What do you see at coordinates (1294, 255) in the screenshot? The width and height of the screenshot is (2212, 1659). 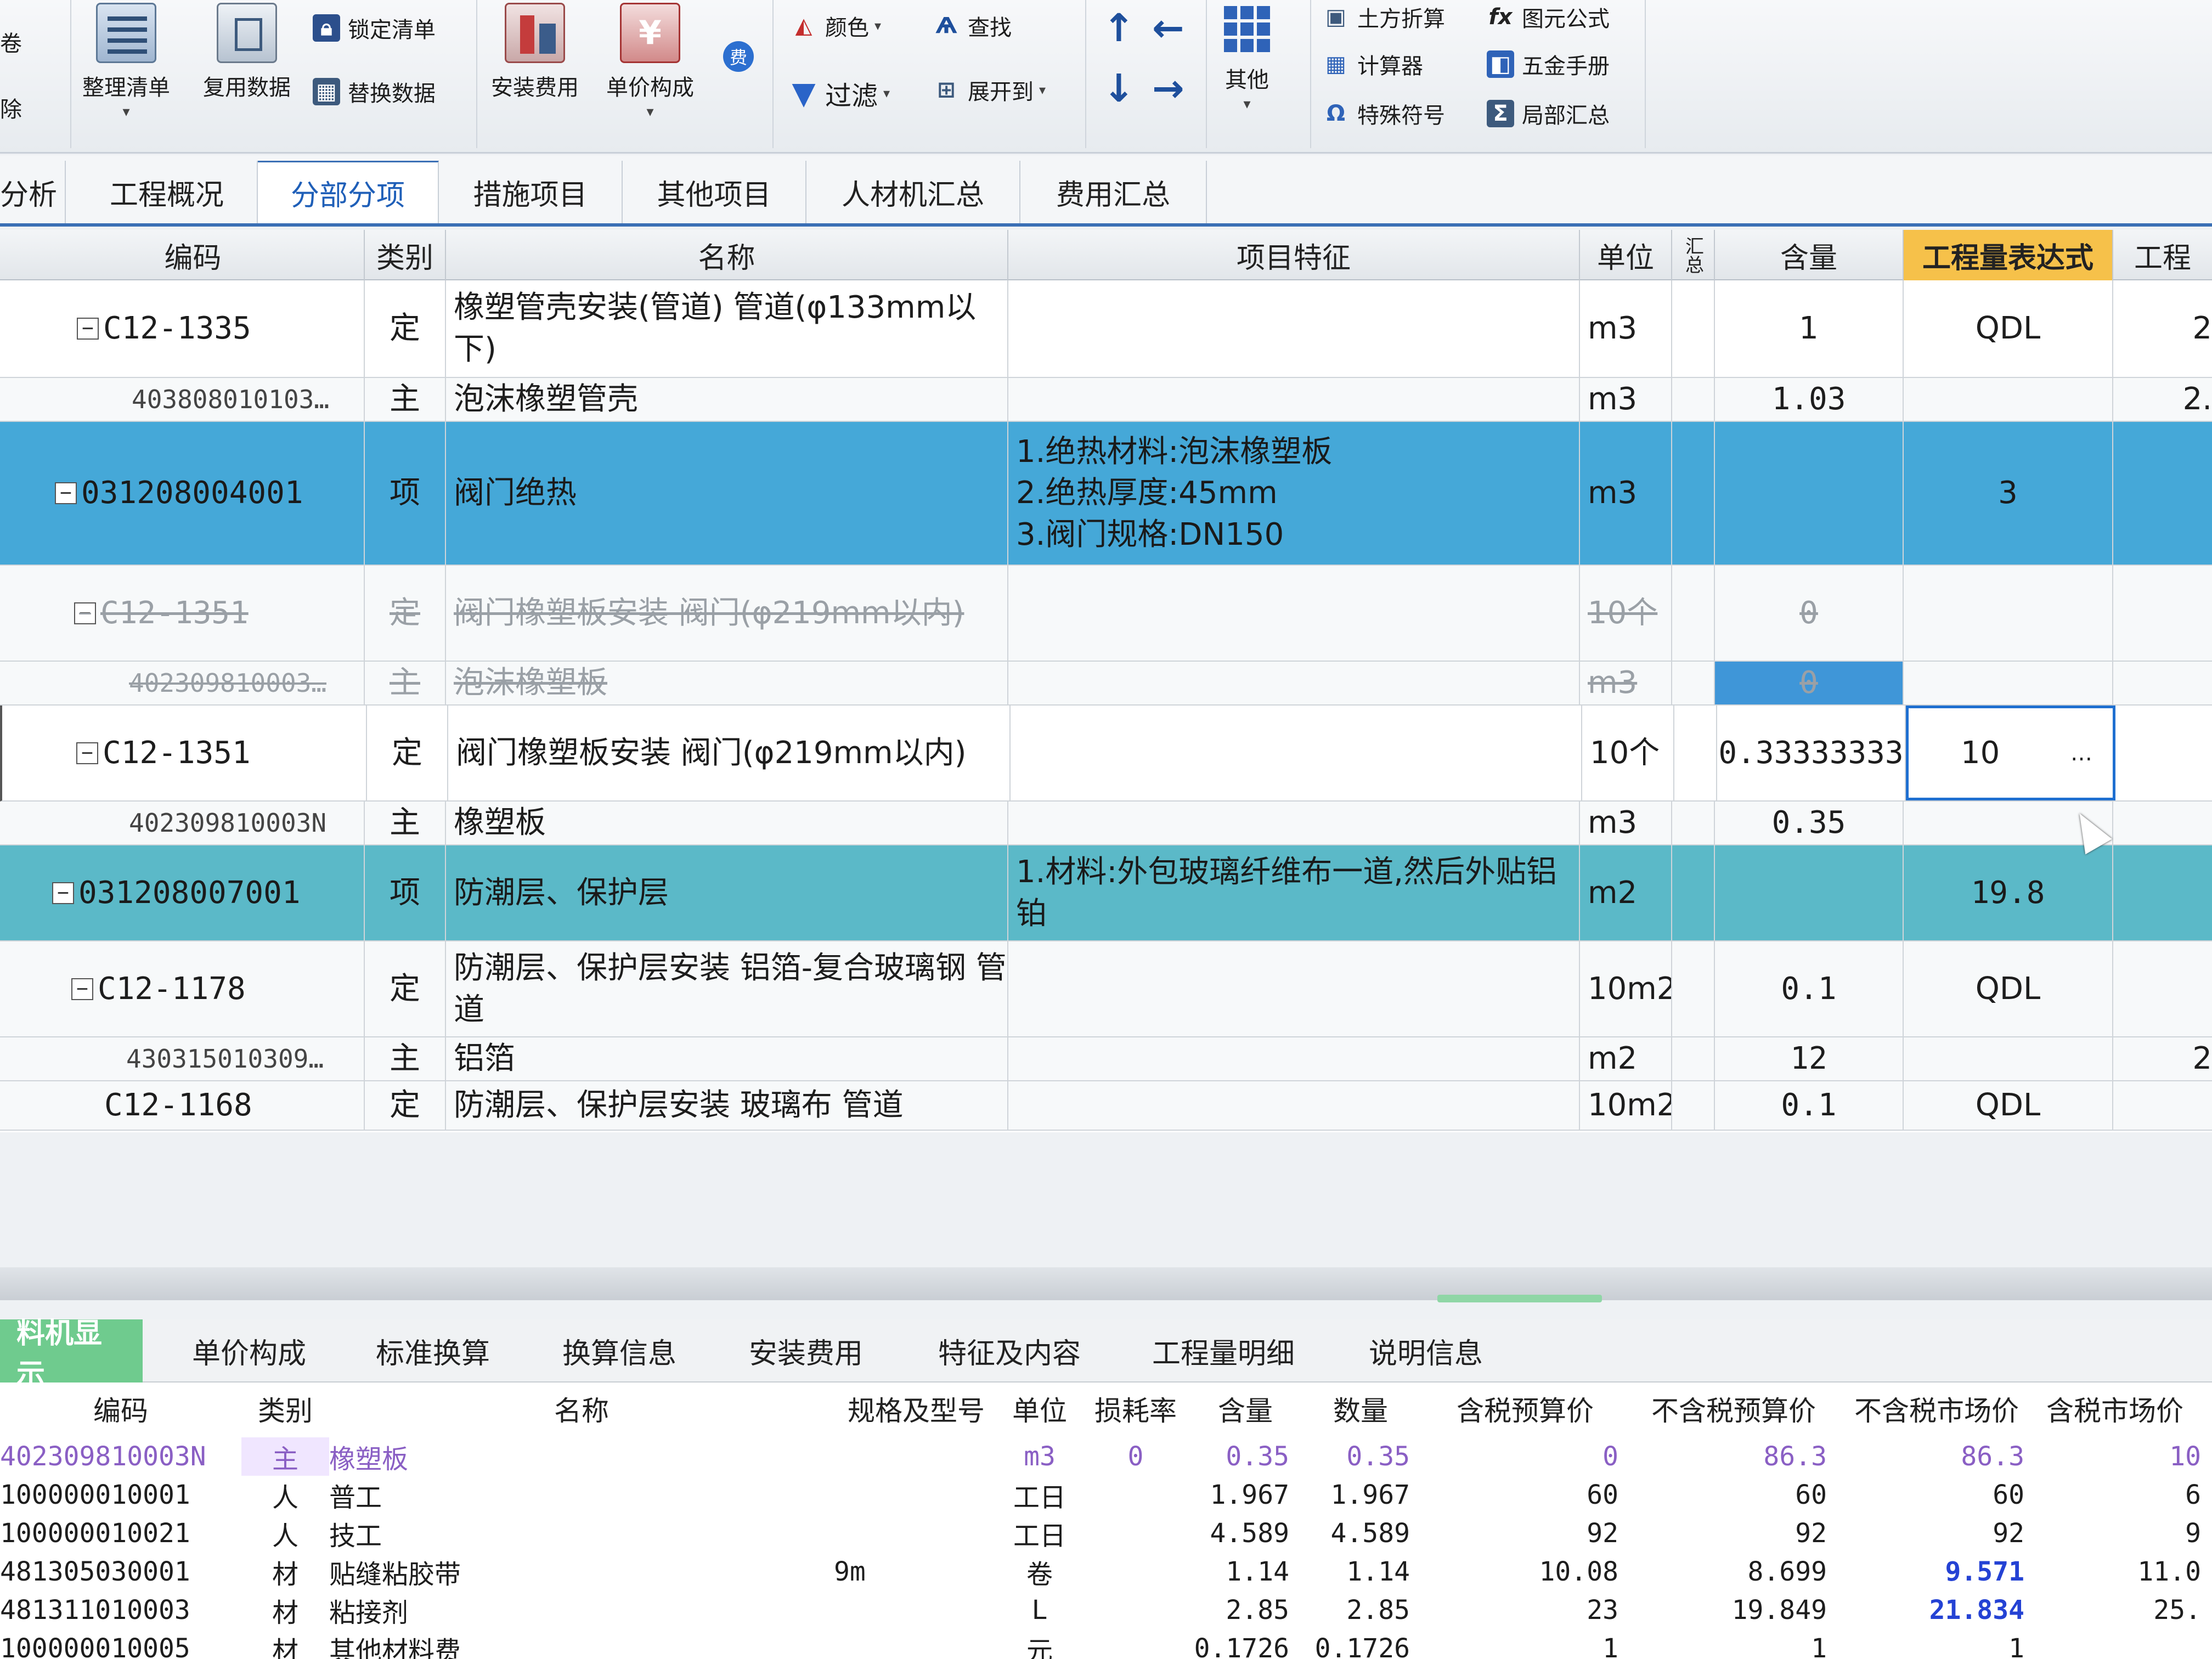 I see `header-feature: 项目特征` at bounding box center [1294, 255].